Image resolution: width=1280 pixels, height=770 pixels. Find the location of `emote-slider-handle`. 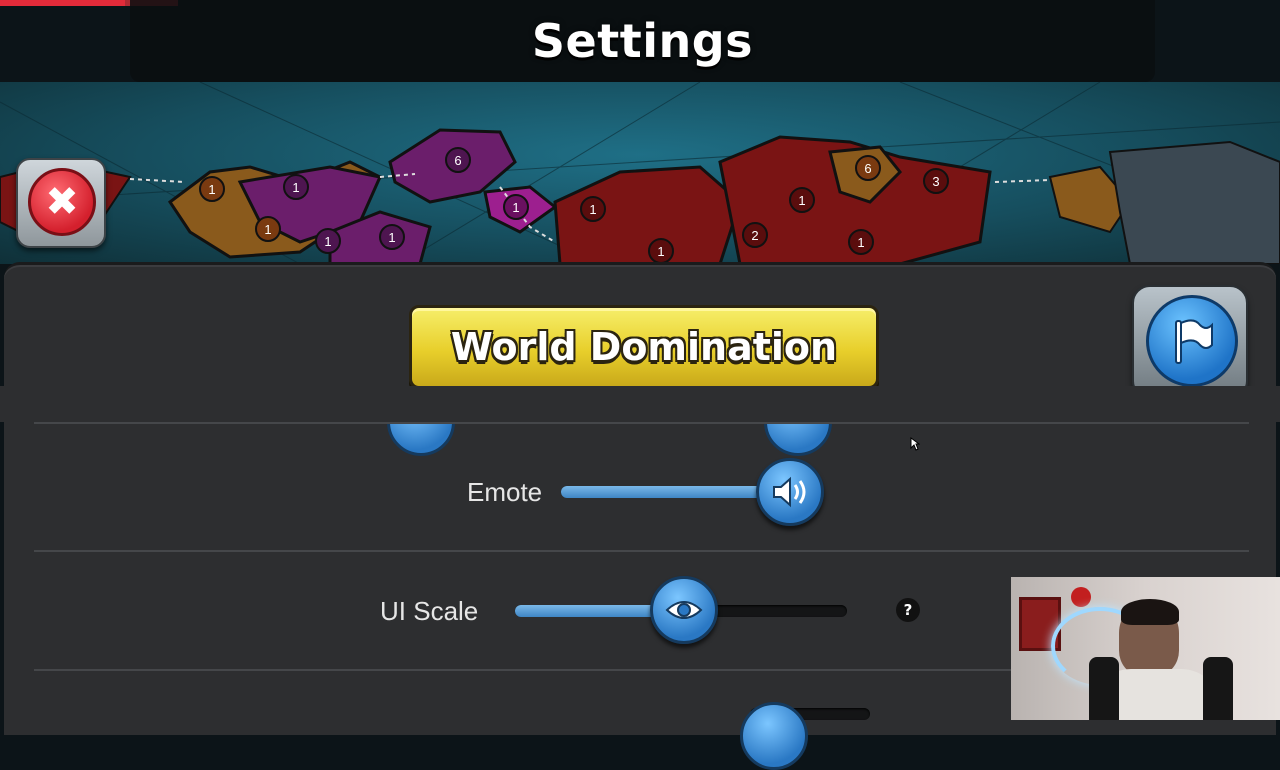

emote-slider-handle is located at coordinates (790, 492).